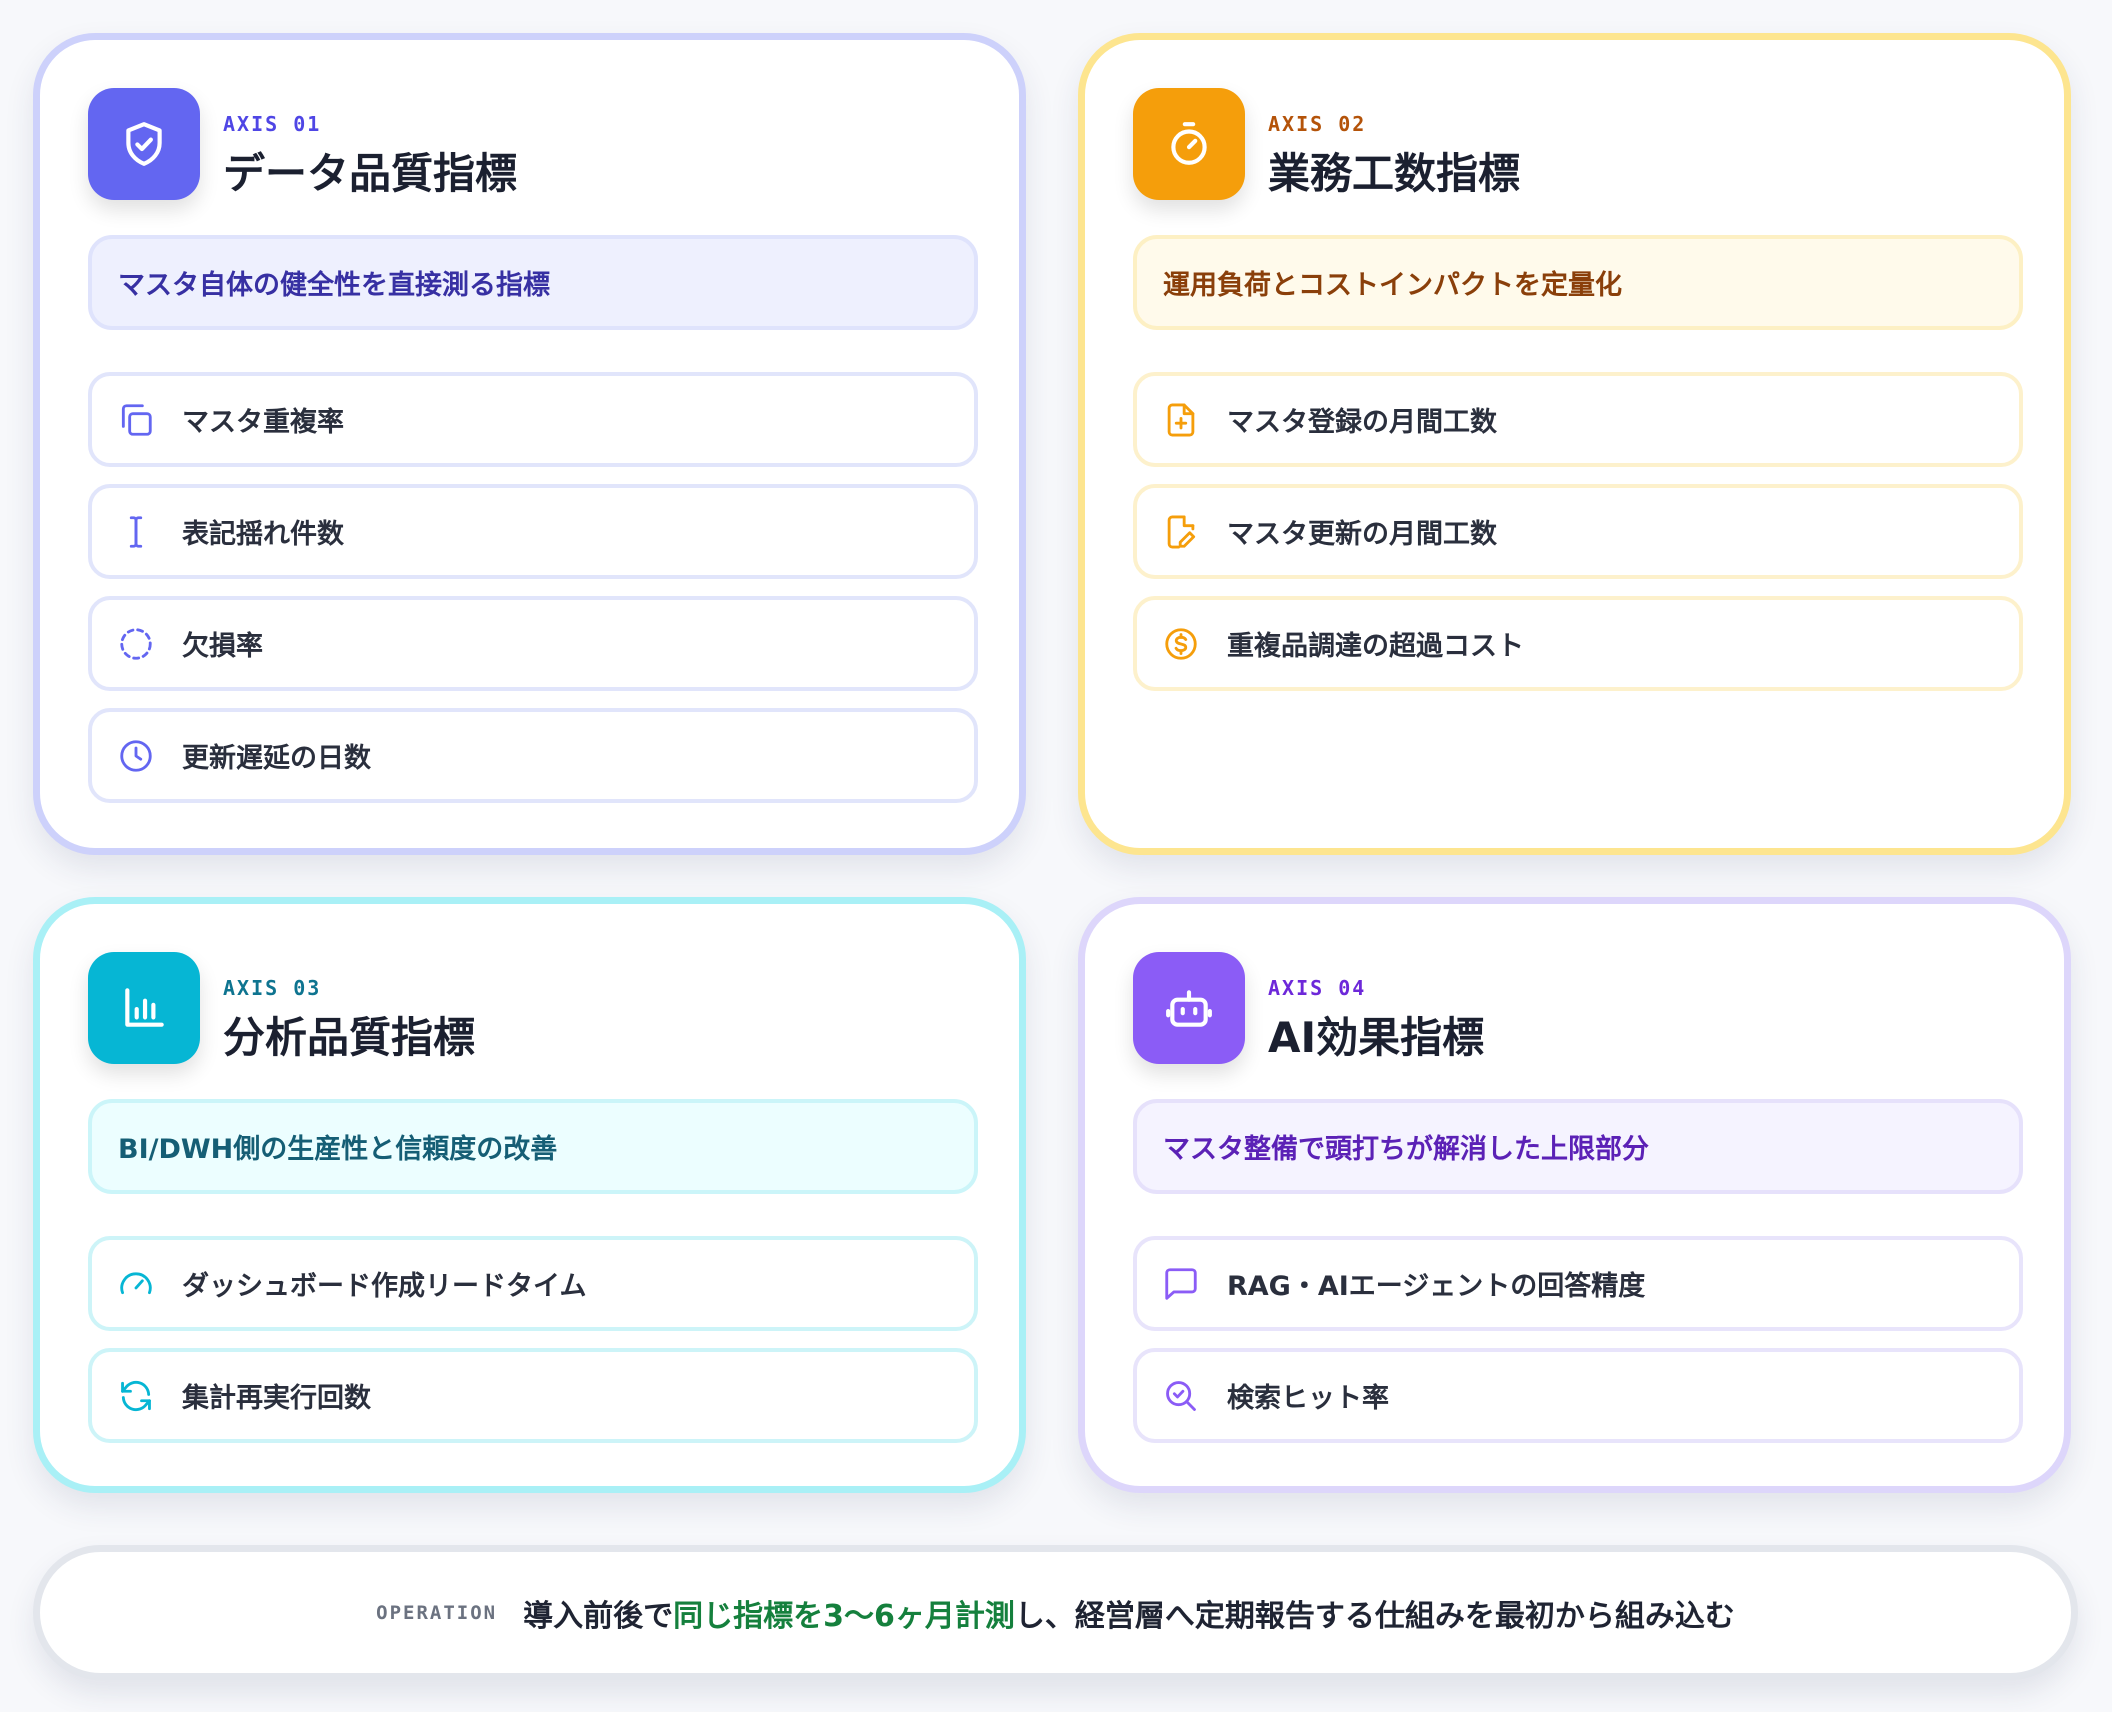 The height and width of the screenshot is (1712, 2112). What do you see at coordinates (272, 988) in the screenshot?
I see `axis-number: AXIS 03` at bounding box center [272, 988].